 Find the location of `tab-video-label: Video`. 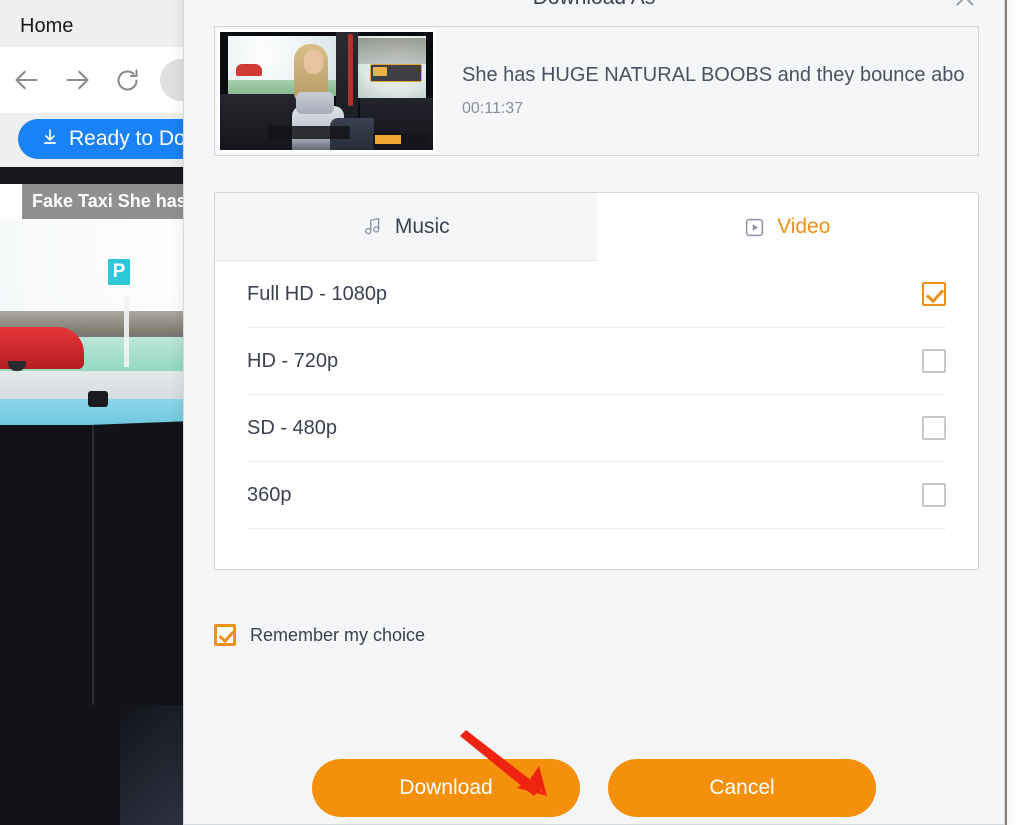

tab-video-label: Video is located at coordinates (804, 226).